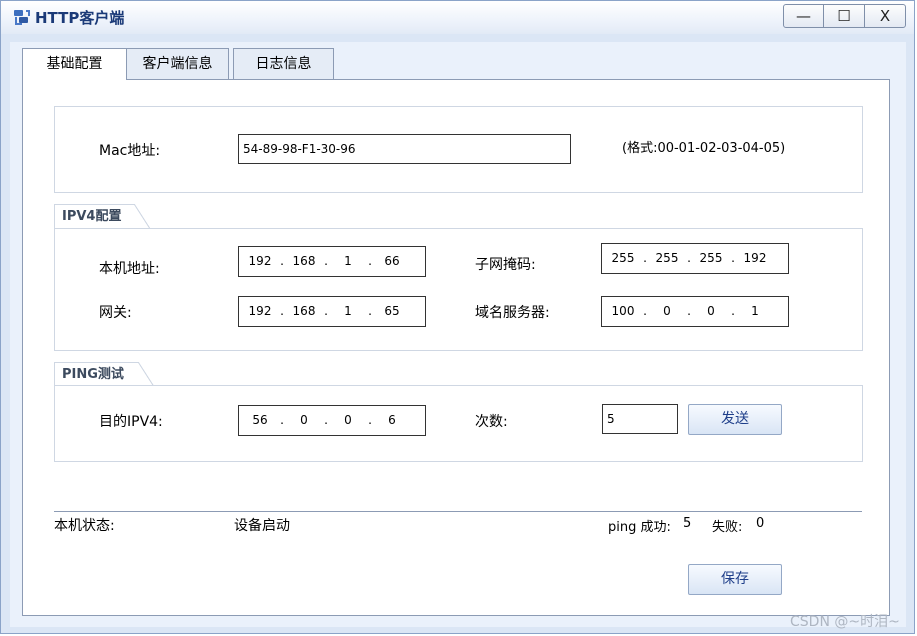  I want to click on tab-client-info: 客户端信息, so click(177, 63).